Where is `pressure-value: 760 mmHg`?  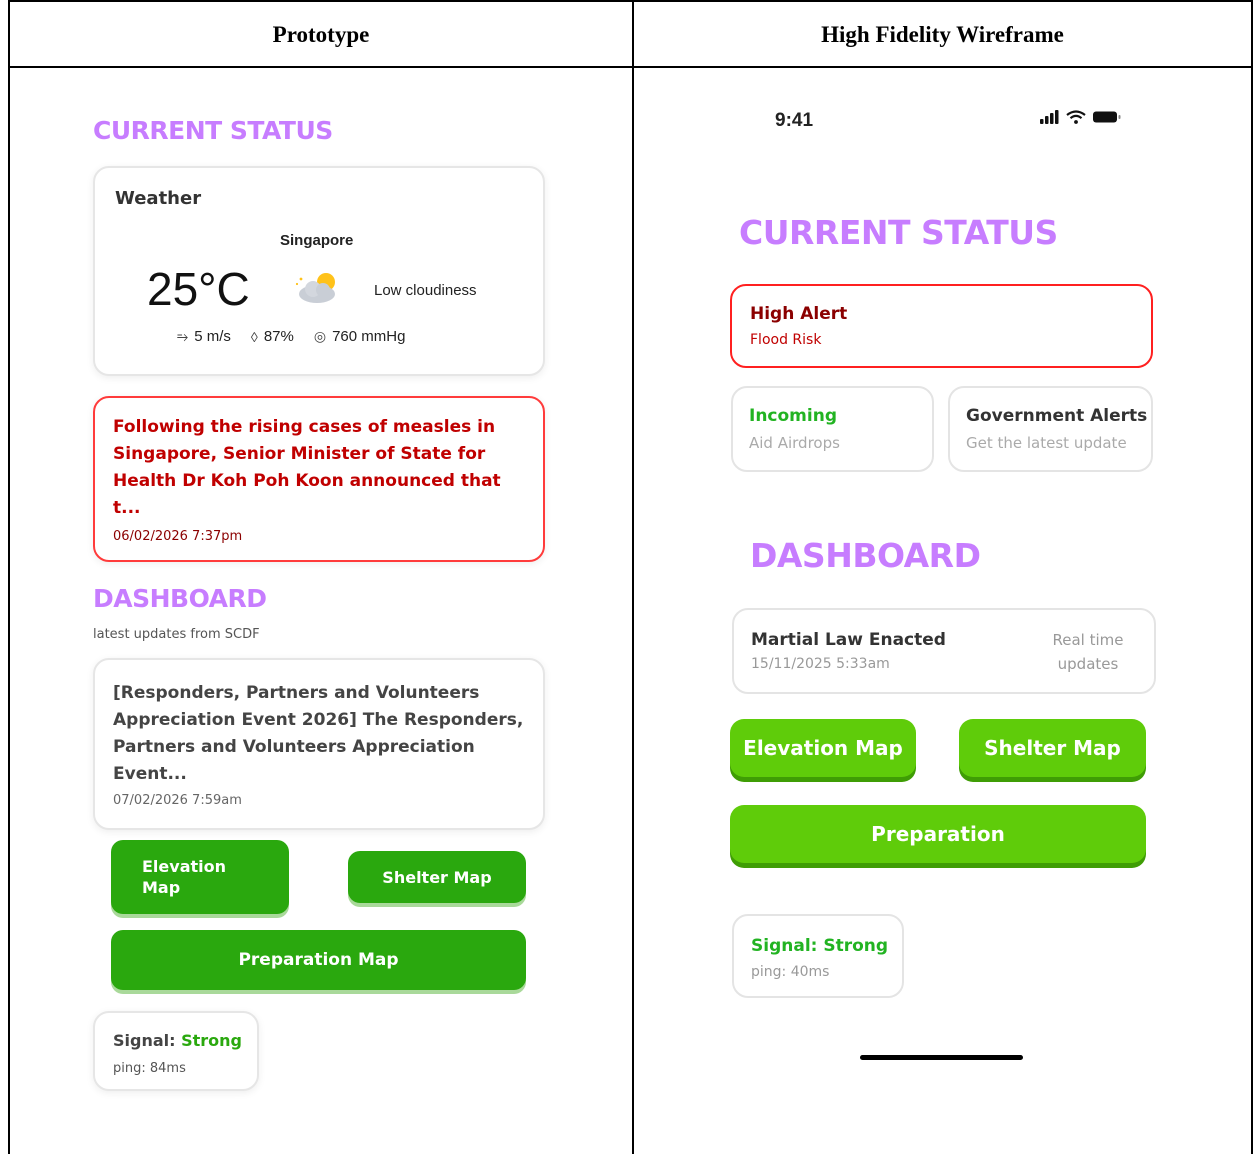 pressure-value: 760 mmHg is located at coordinates (369, 336).